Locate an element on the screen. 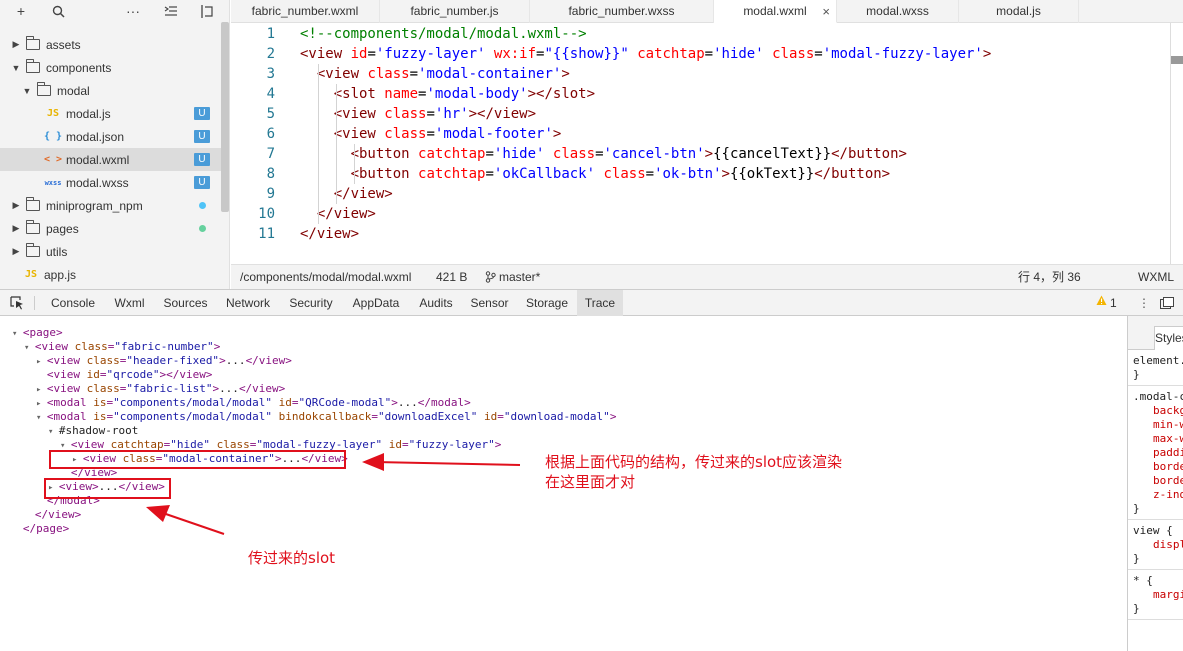 The width and height of the screenshot is (1183, 651). annotation-arrows is located at coordinates (333, 494).